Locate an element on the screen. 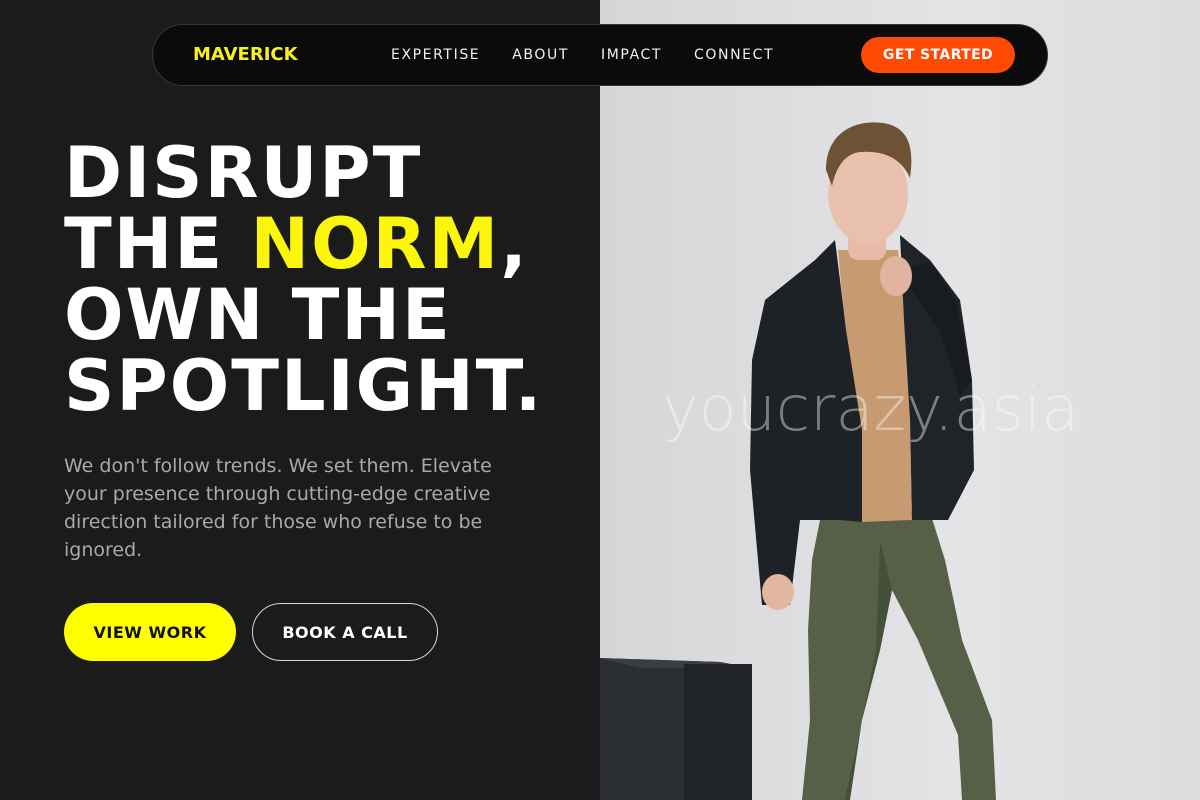 The image size is (1200, 800). view-work-button: VIEW WORK is located at coordinates (150, 632).